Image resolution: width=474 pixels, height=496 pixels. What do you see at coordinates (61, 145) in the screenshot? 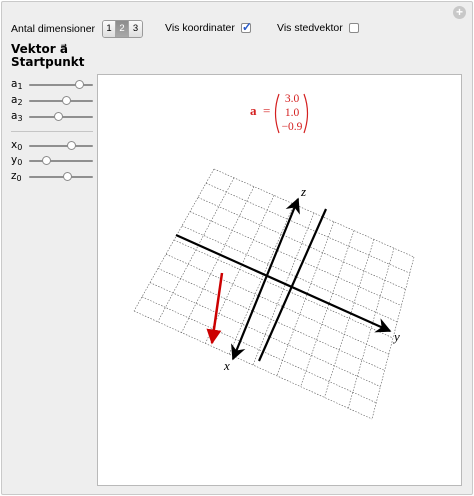
I see `slider-x0-track` at bounding box center [61, 145].